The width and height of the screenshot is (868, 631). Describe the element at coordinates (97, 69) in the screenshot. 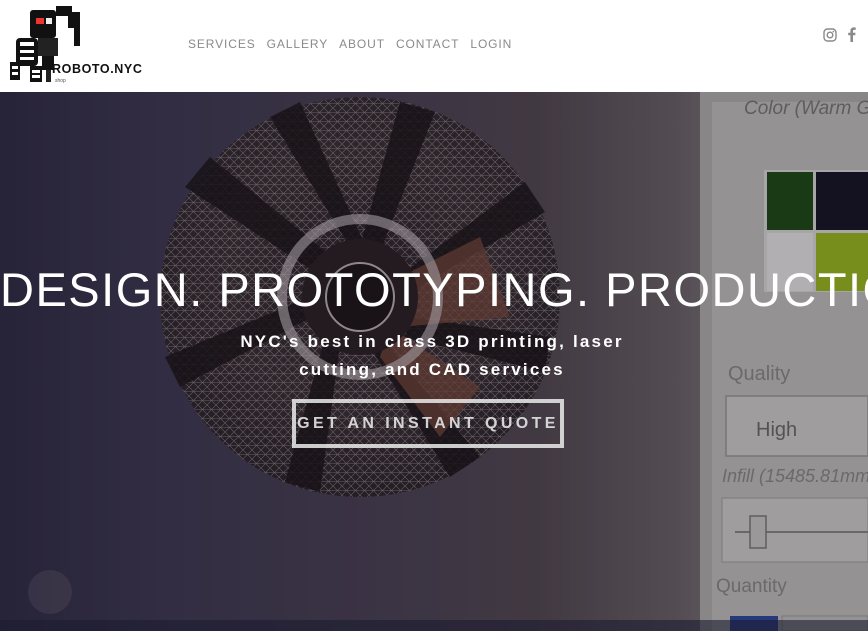

I see `logo-wordmark: ROBOTO.NYC` at that location.